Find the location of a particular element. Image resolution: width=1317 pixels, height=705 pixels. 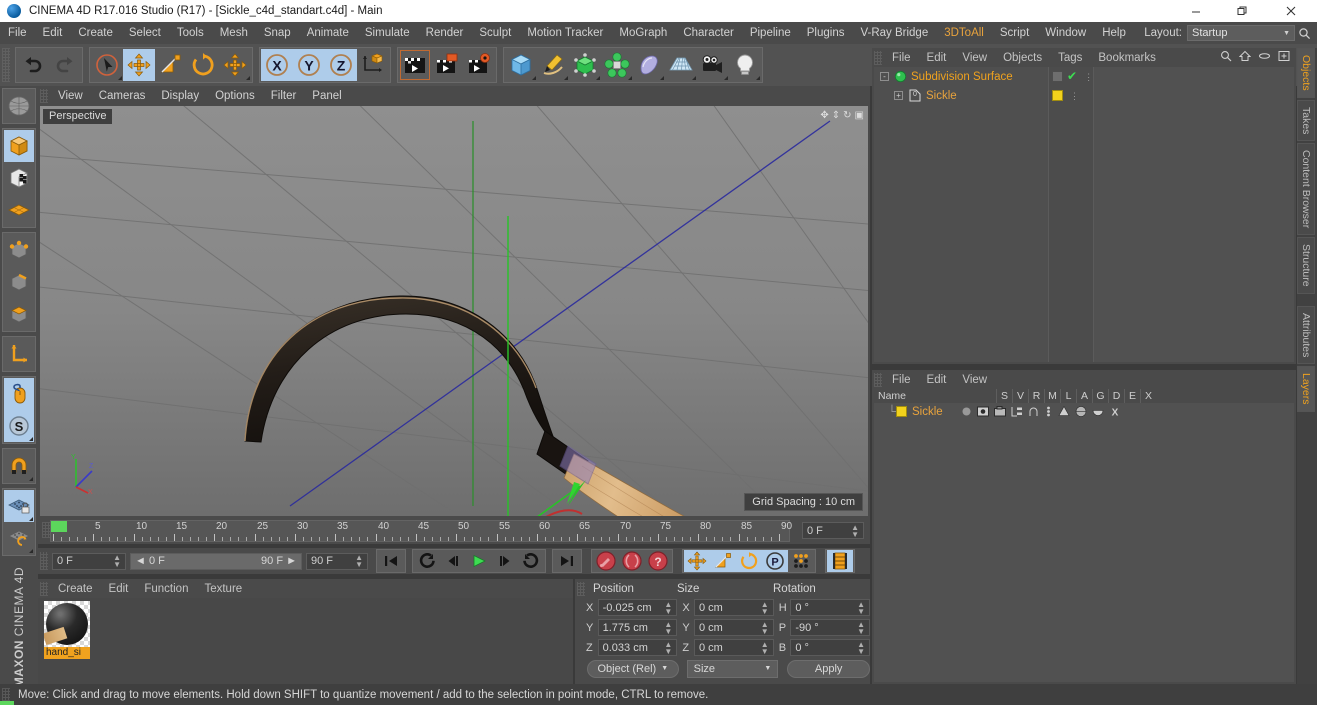

green-check-tag: ✔ is located at coordinates (1072, 76).